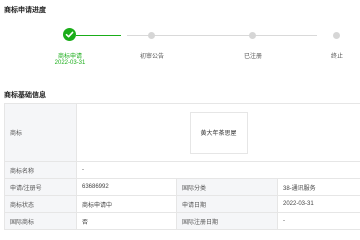 The height and width of the screenshot is (240, 360). Describe the element at coordinates (227, 204) in the screenshot. I see `apply-date-label: 申请日期` at that location.